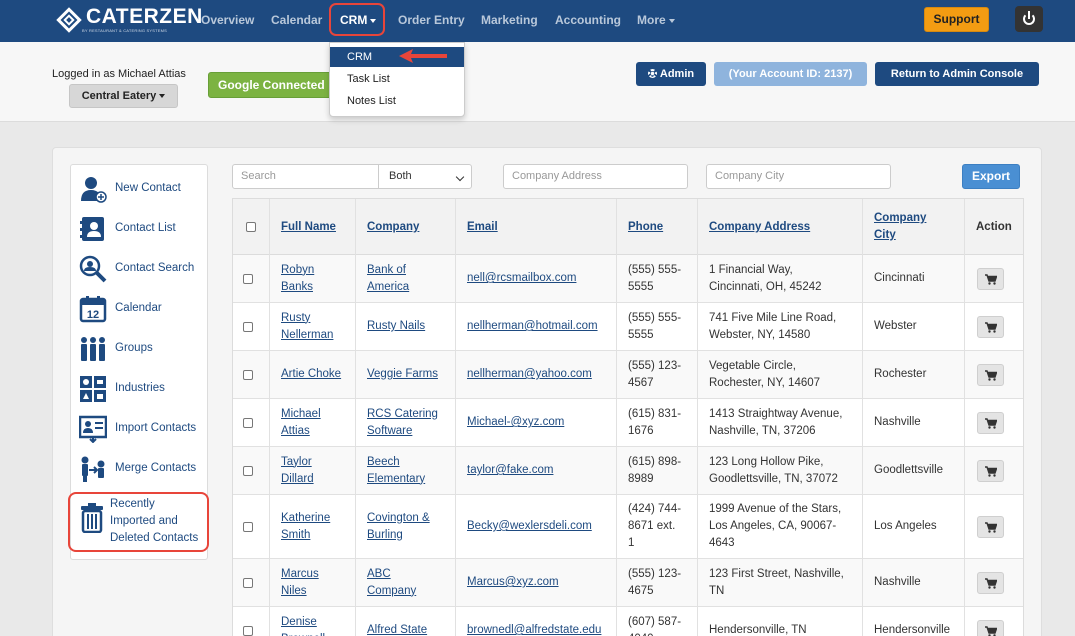  I want to click on cell-full-name: Taylor Dillard, so click(313, 470).